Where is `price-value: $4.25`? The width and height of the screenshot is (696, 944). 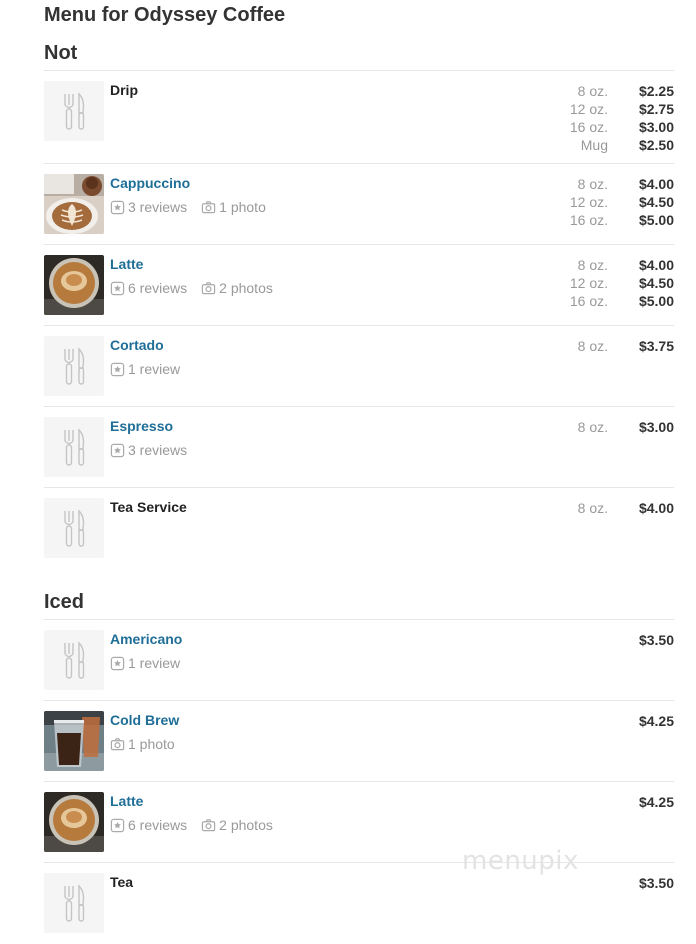
price-value: $4.25 is located at coordinates (656, 802).